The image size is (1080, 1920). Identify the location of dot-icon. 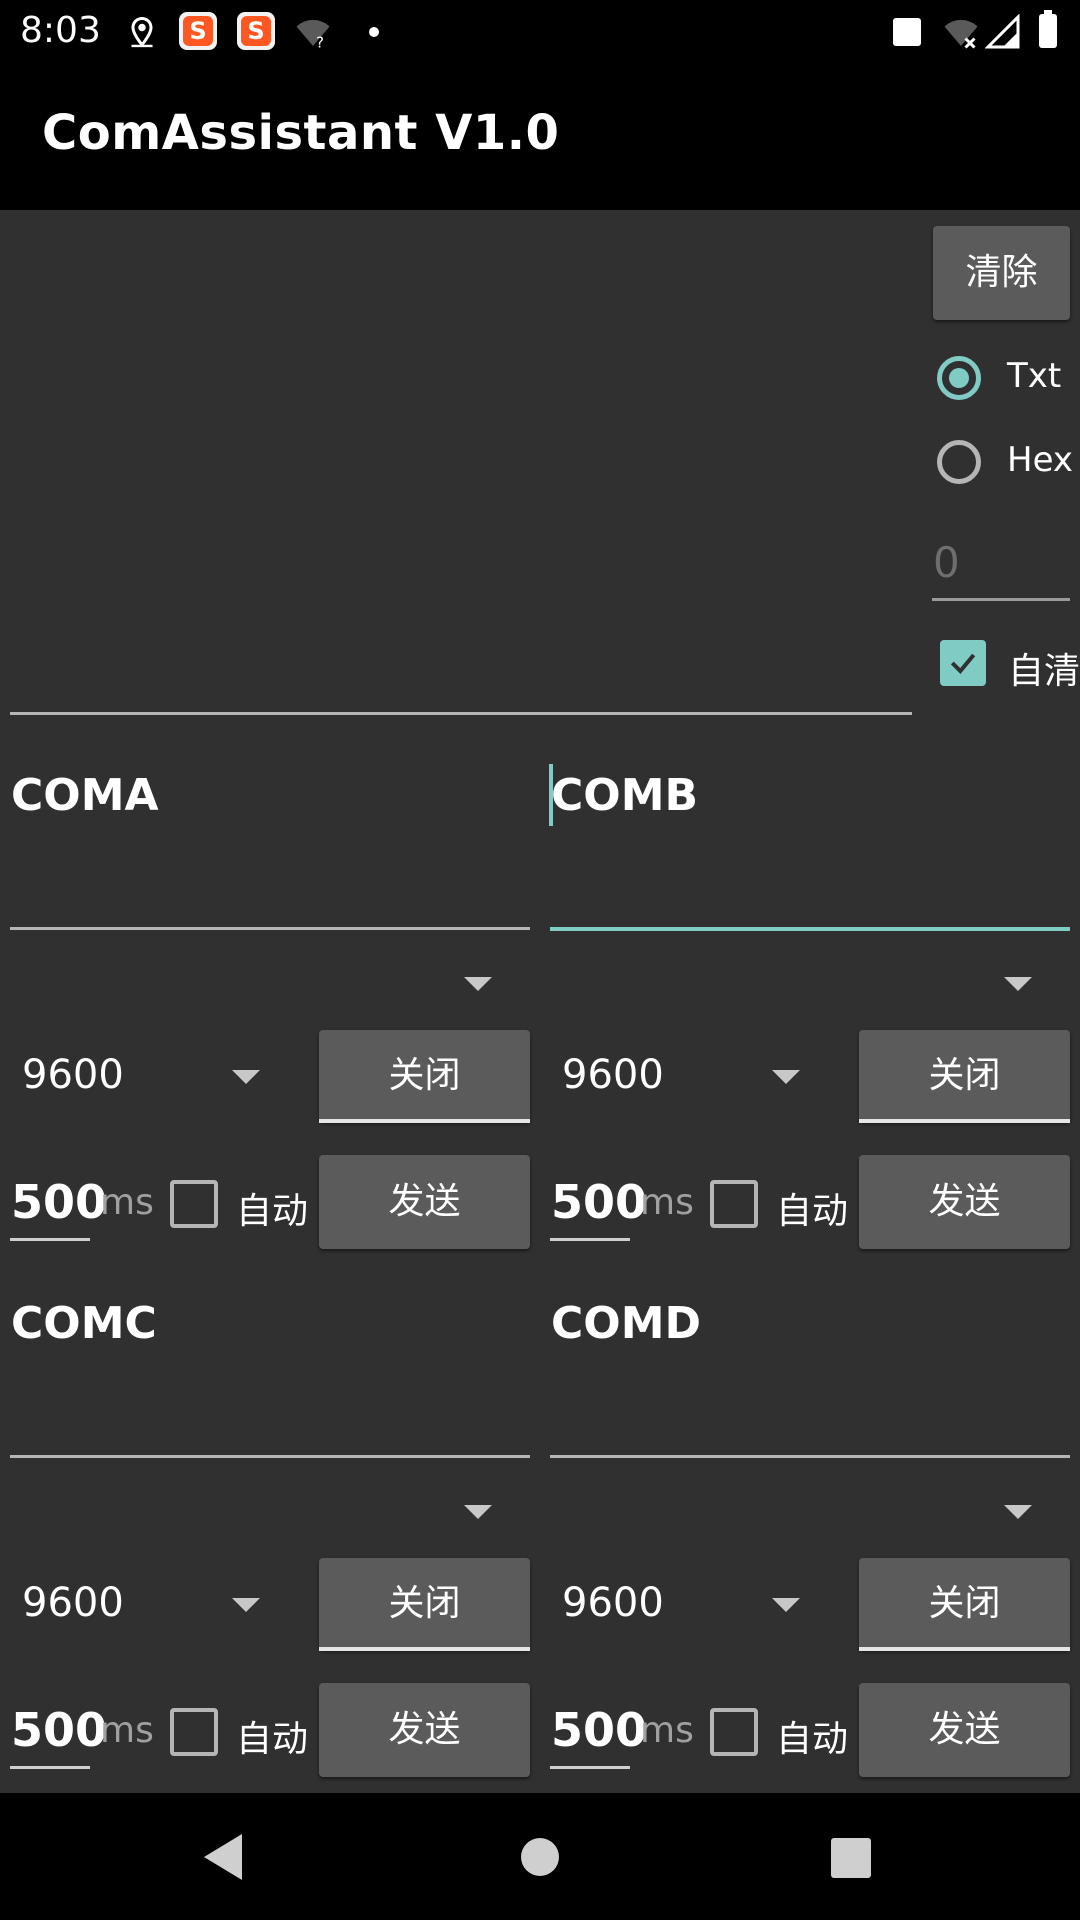
(374, 32).